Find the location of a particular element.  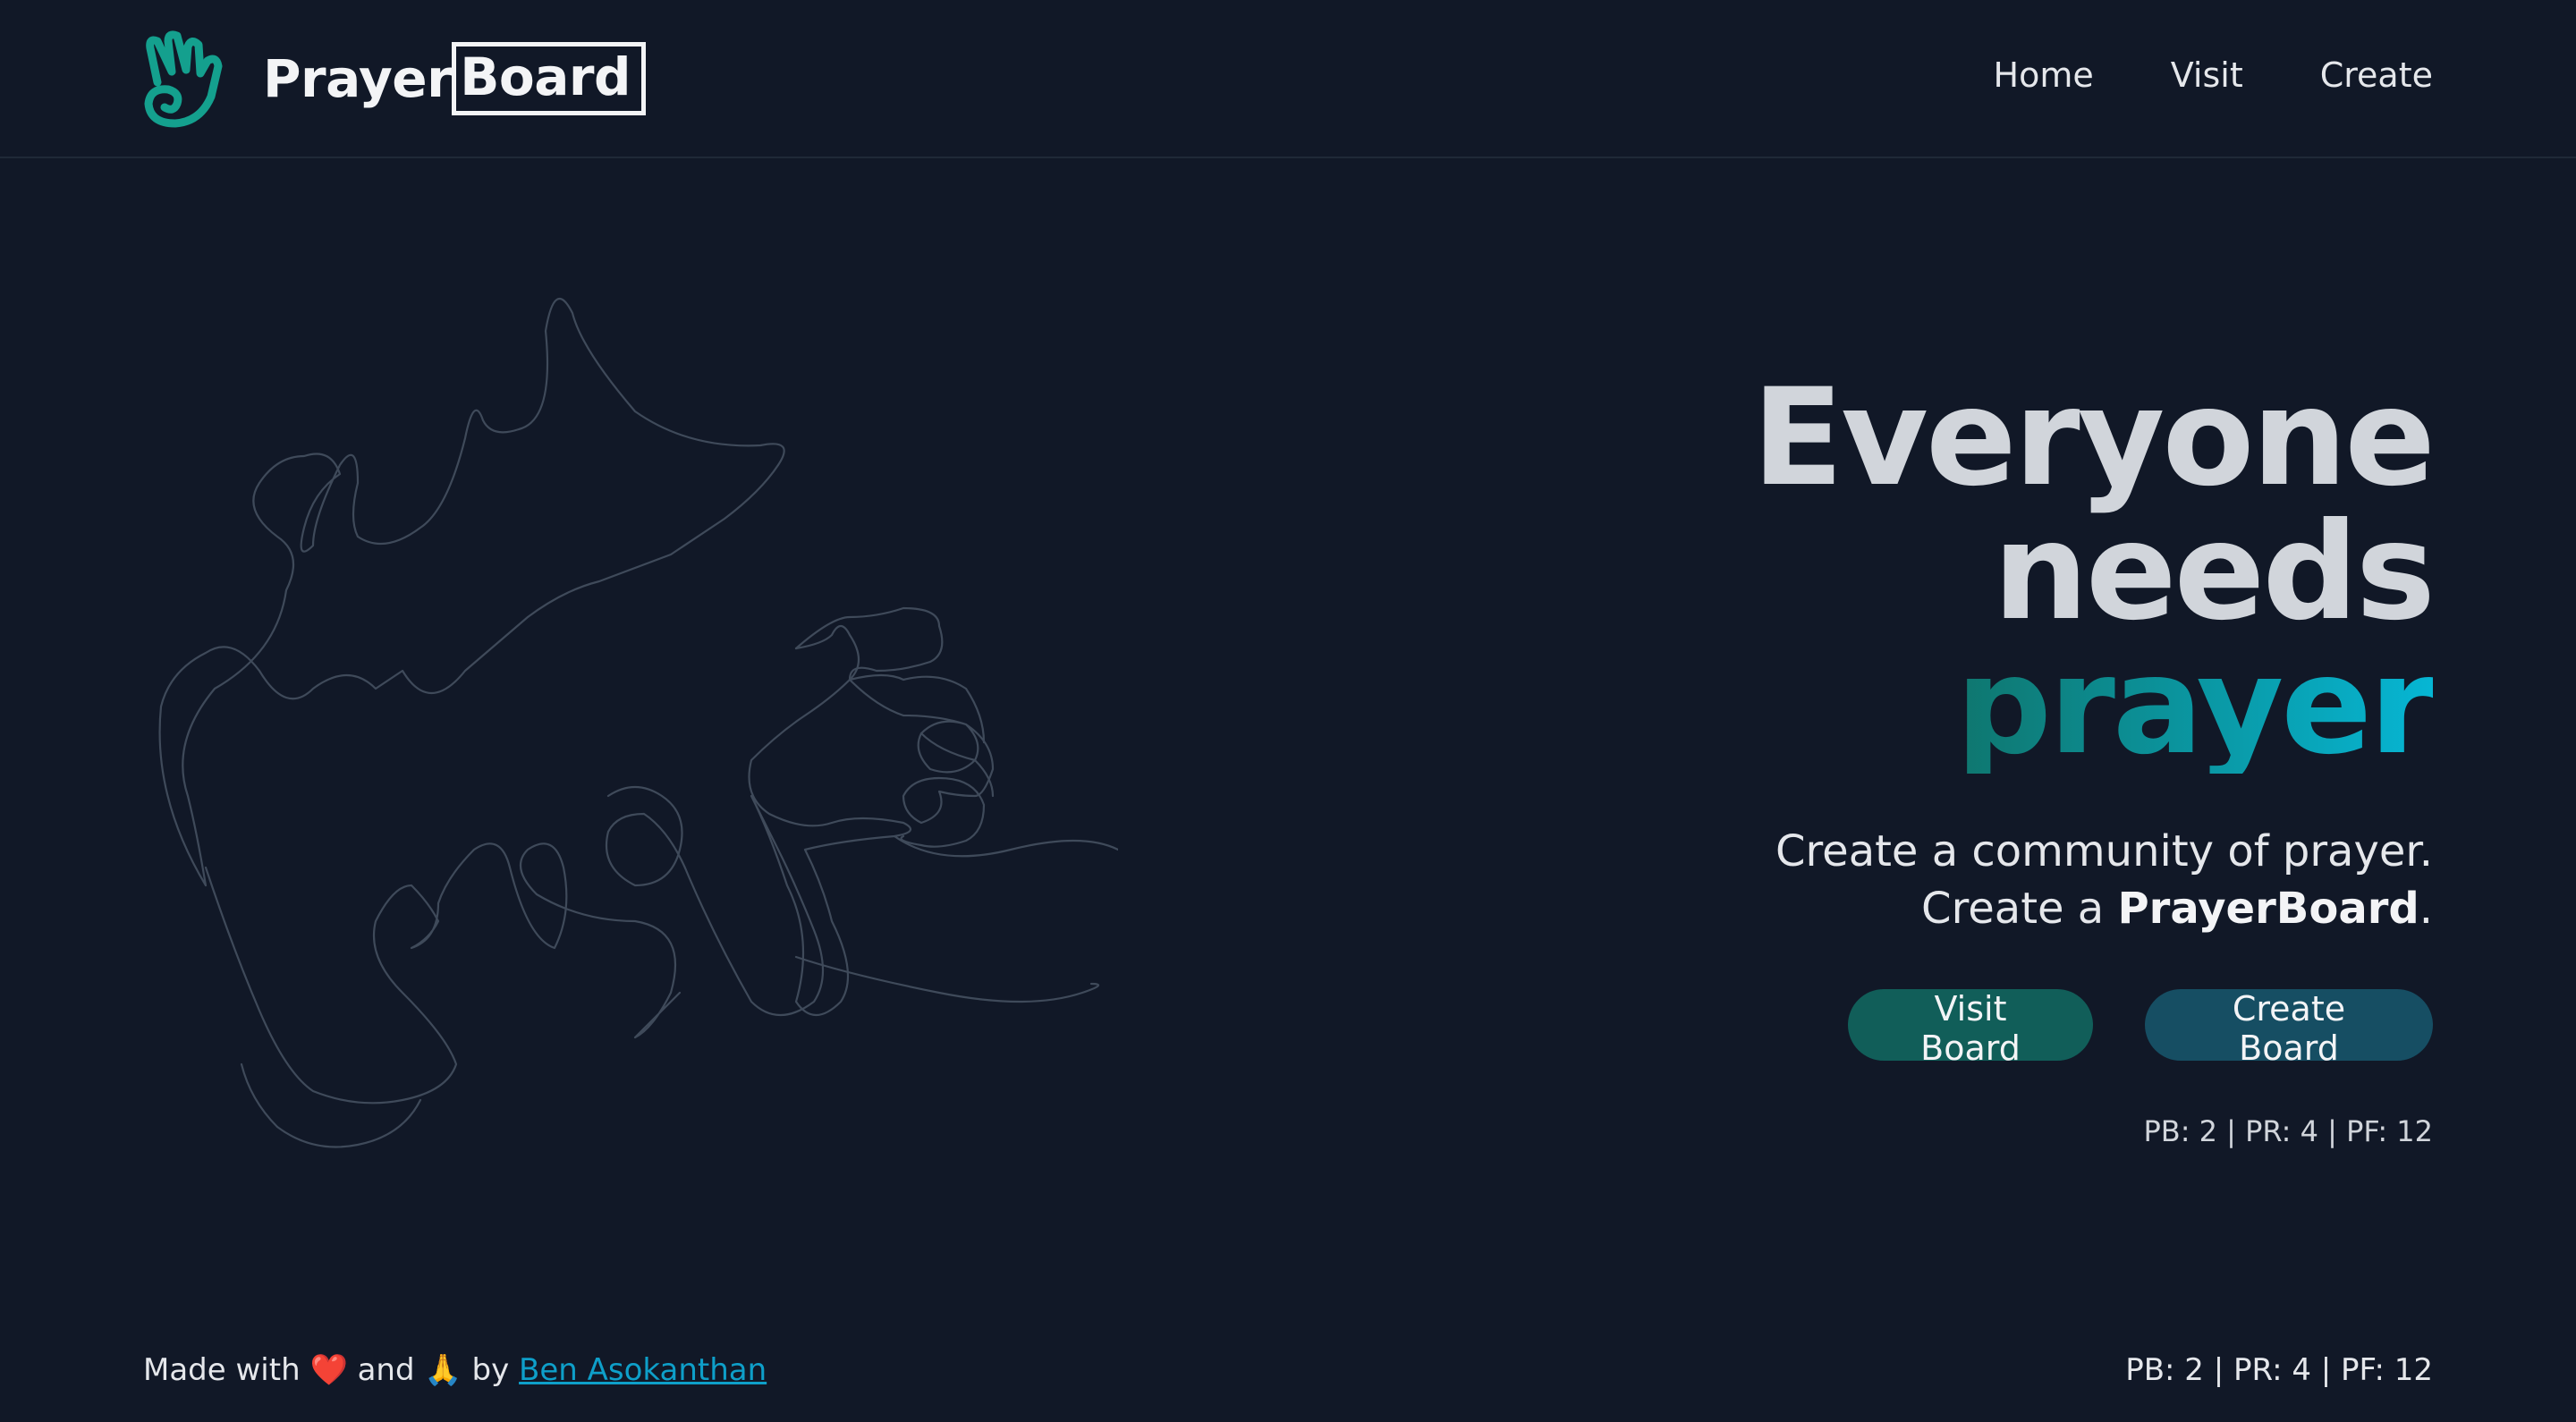

hero-stats: PB: 2 | PR: 4 | PF: 12 is located at coordinates (2288, 1131).